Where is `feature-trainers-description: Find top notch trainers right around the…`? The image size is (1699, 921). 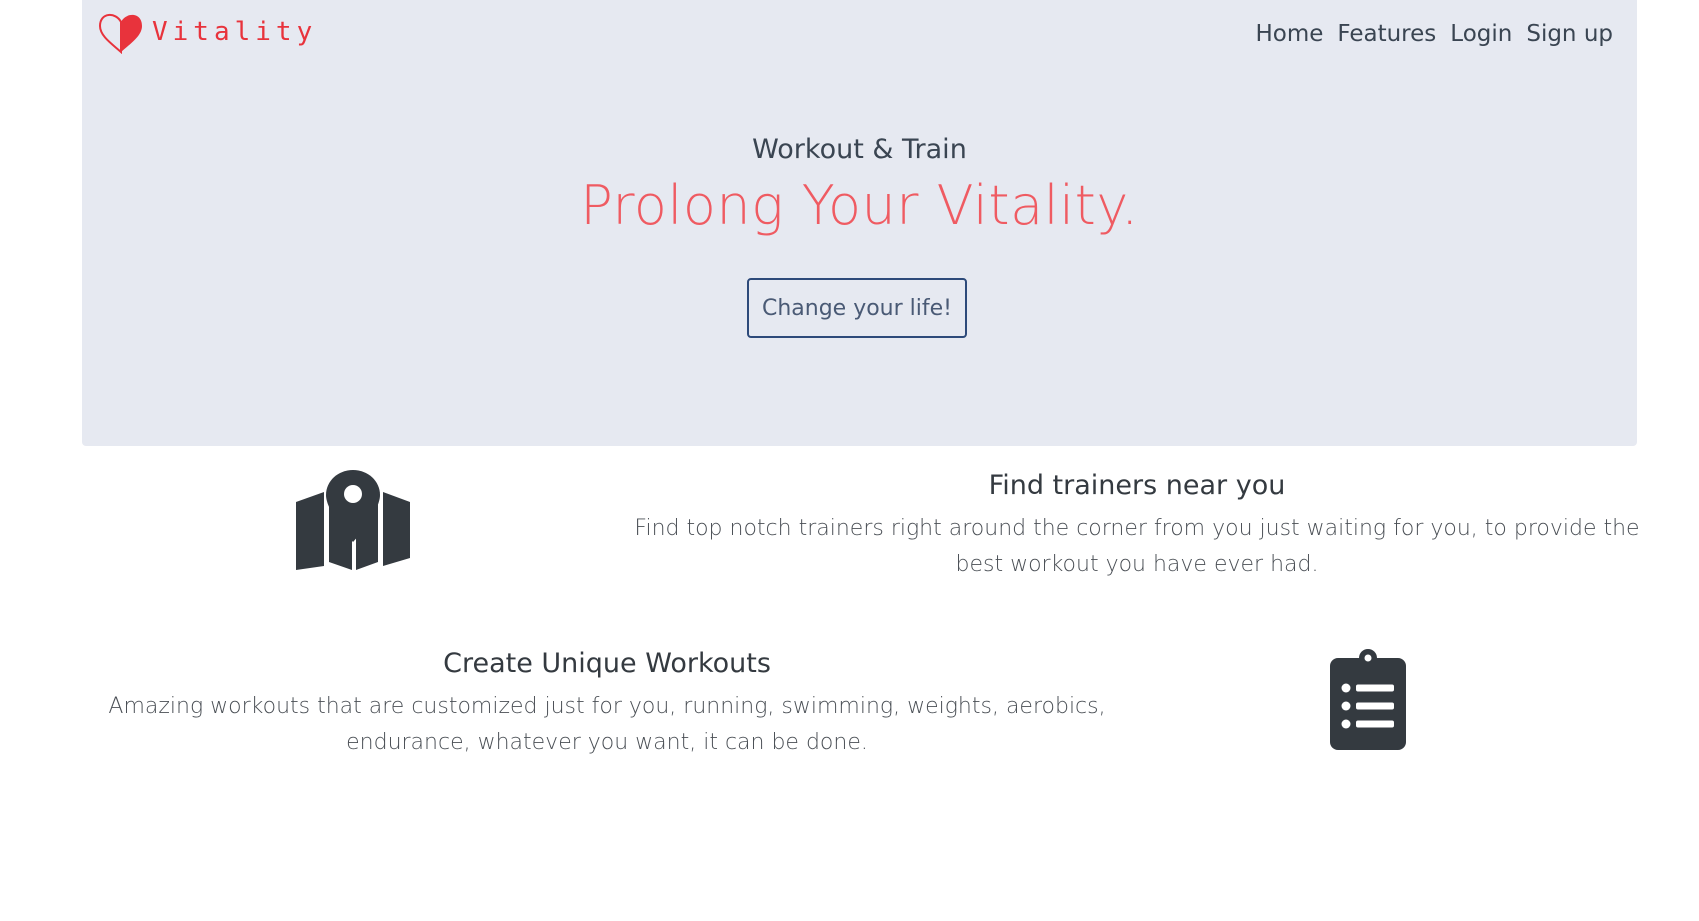
feature-trainers-description: Find top notch trainers right around the… is located at coordinates (1137, 546).